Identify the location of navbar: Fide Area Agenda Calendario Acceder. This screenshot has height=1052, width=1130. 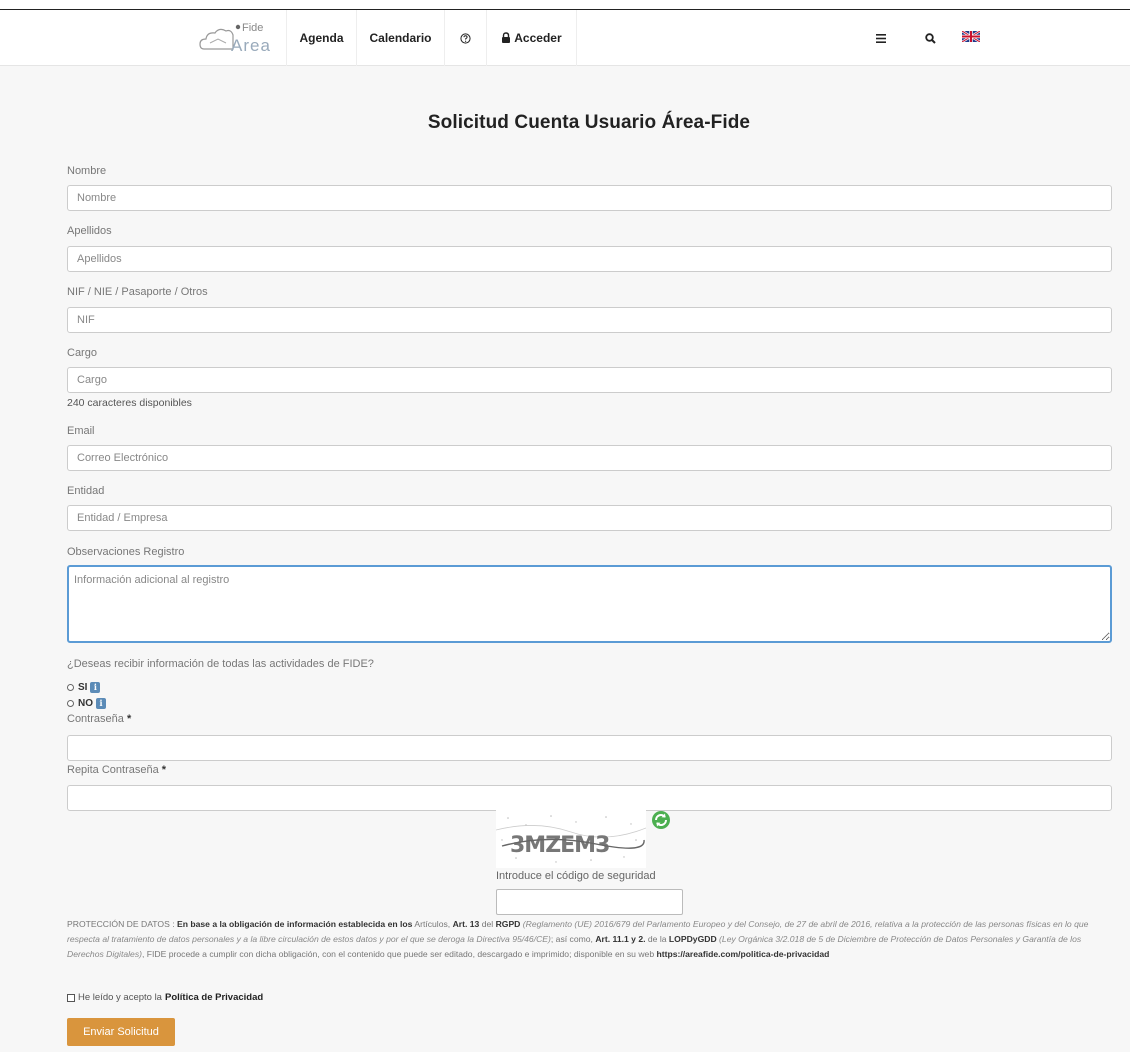
(565, 38).